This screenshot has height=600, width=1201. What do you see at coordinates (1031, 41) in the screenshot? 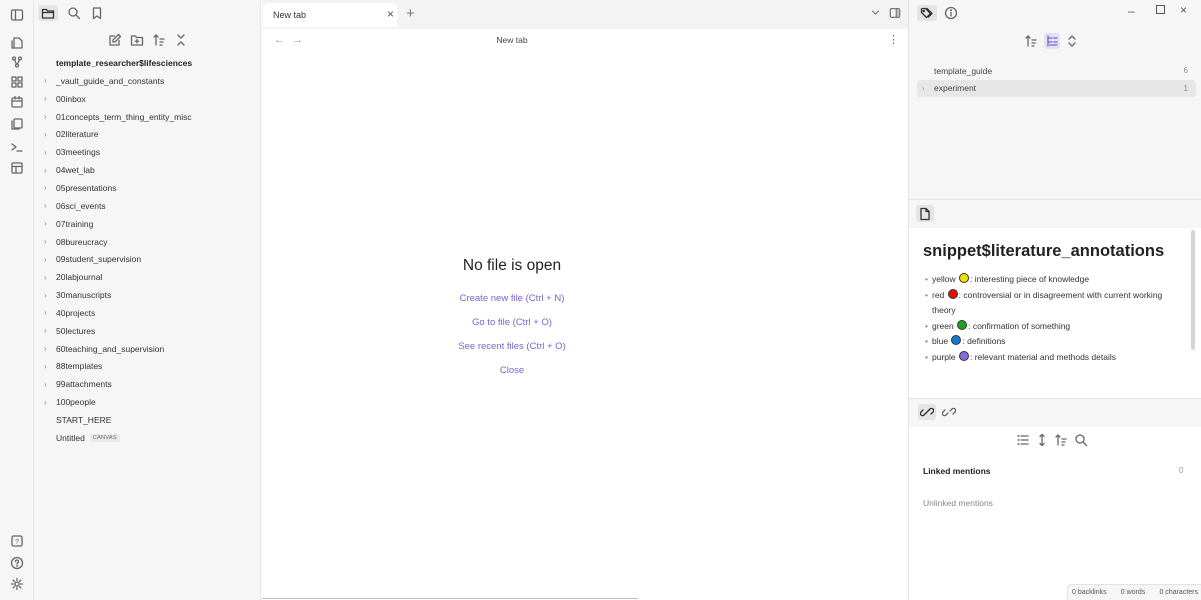
I see `sort-tags-icon` at bounding box center [1031, 41].